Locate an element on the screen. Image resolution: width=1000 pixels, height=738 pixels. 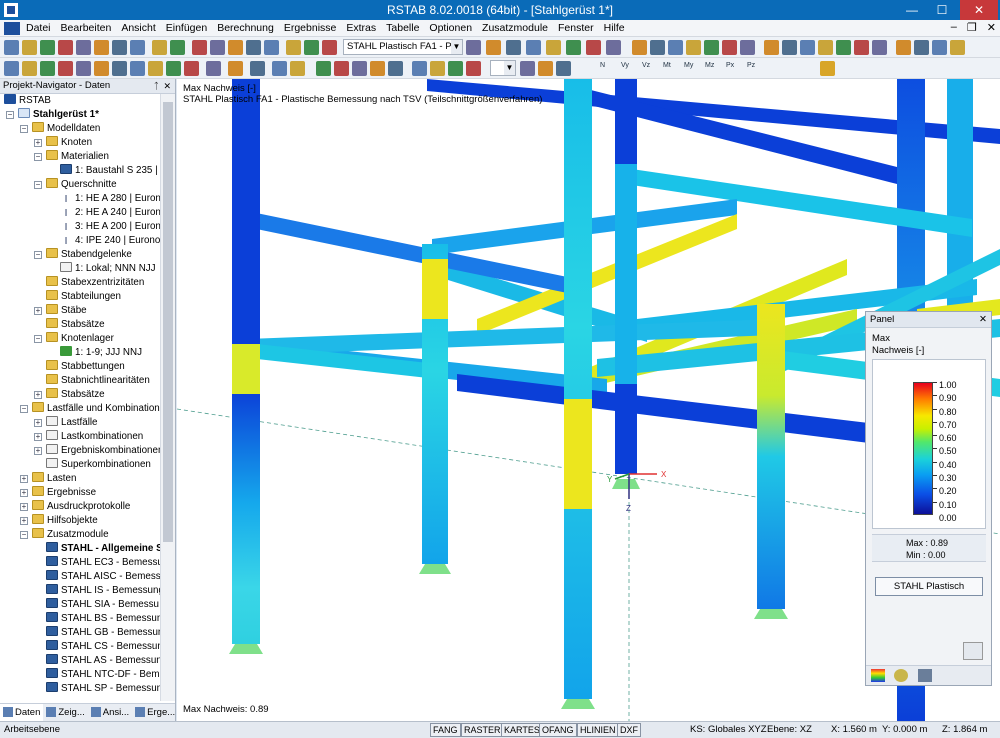
status-toggle-raster: RASTER is located at coordinates (482, 730).